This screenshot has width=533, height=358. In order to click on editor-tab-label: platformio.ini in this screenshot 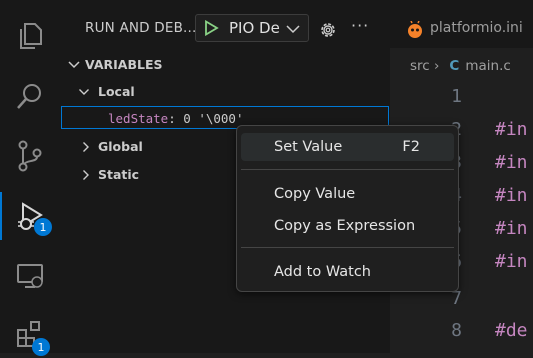, I will do `click(476, 28)`.